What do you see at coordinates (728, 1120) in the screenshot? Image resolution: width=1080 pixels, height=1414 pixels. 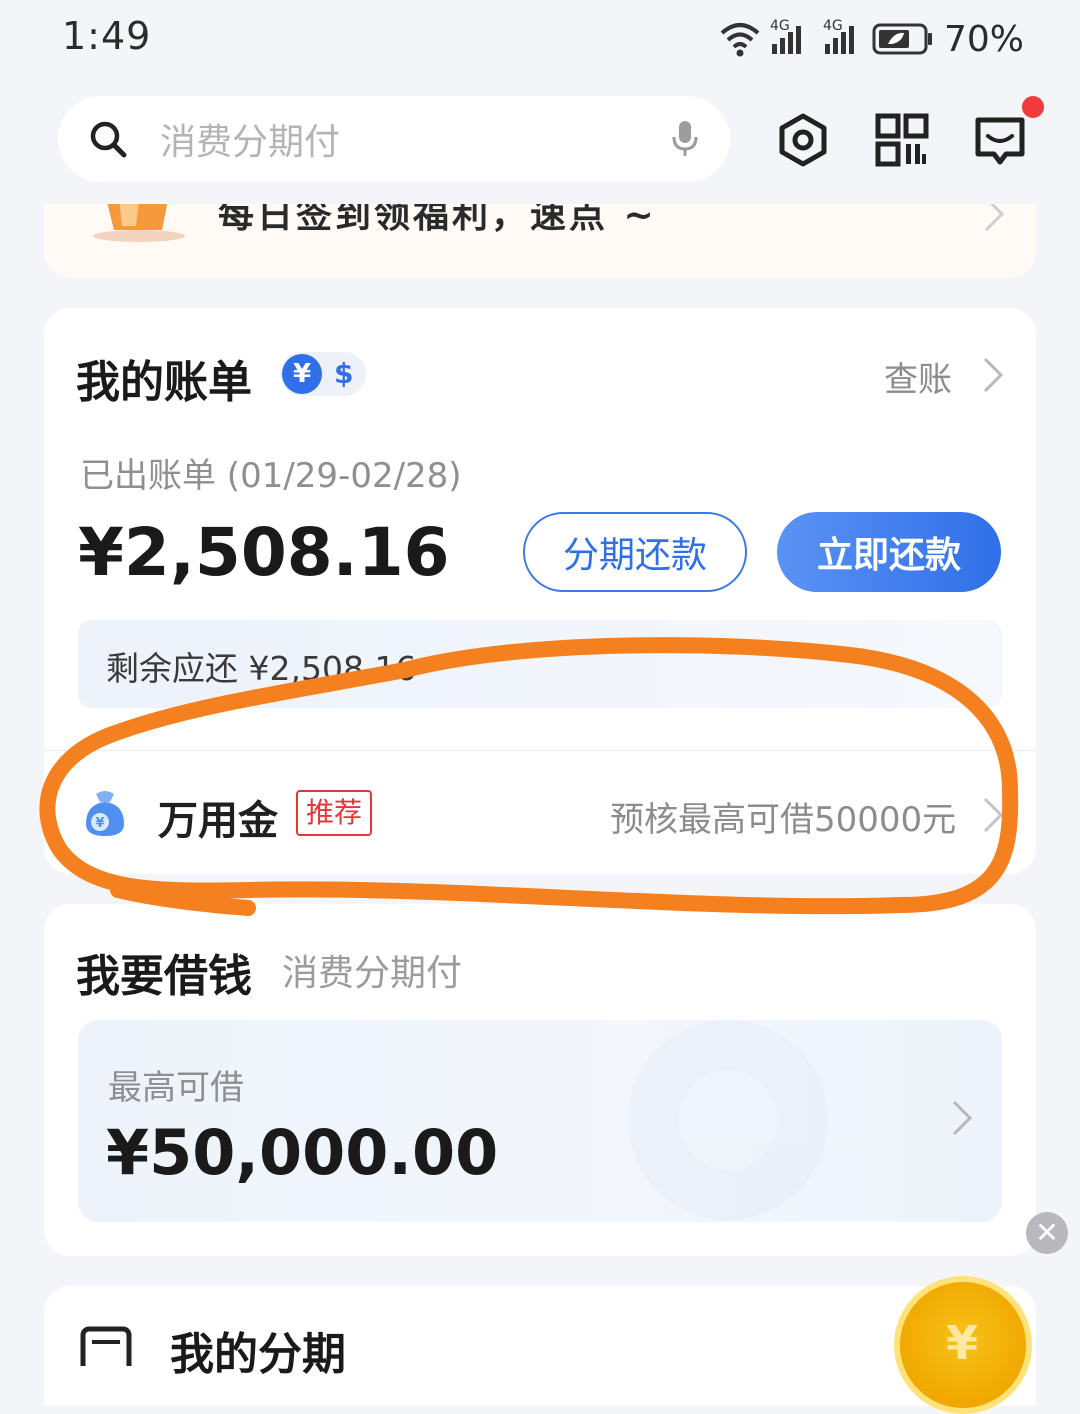 I see `watermark-logo-icon` at bounding box center [728, 1120].